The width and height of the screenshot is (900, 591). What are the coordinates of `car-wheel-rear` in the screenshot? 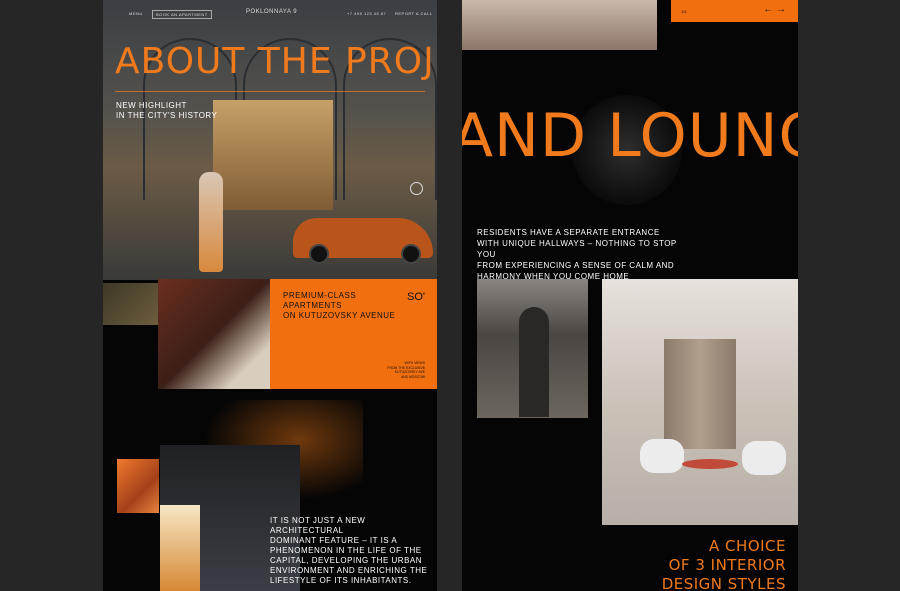 It's located at (411, 254).